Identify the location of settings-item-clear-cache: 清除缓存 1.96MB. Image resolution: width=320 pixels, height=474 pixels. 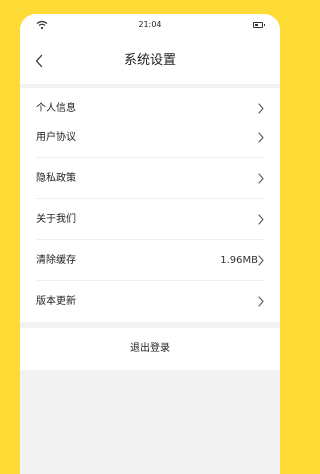
(150, 260).